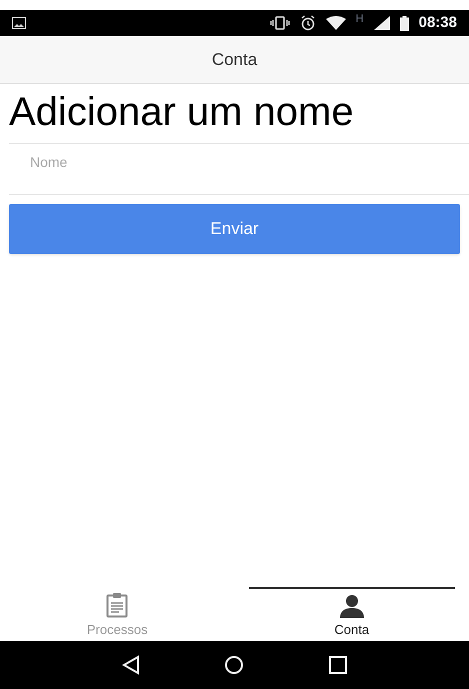  What do you see at coordinates (337, 665) in the screenshot?
I see `recents-icon` at bounding box center [337, 665].